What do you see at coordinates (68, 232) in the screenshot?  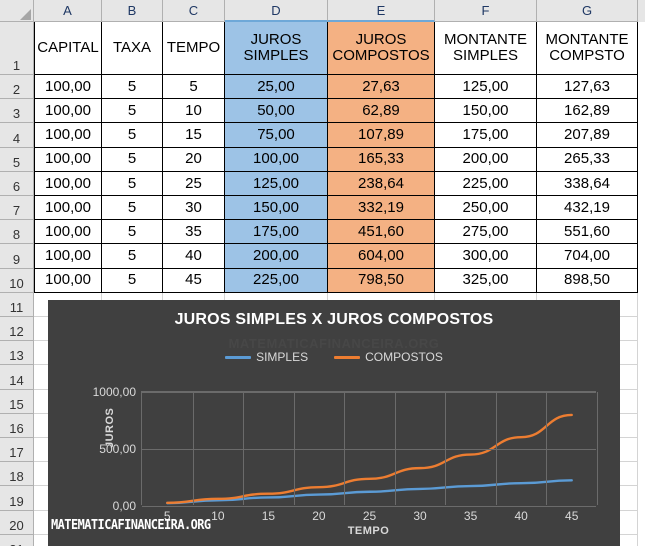 I see `cell-A8: 100,00` at bounding box center [68, 232].